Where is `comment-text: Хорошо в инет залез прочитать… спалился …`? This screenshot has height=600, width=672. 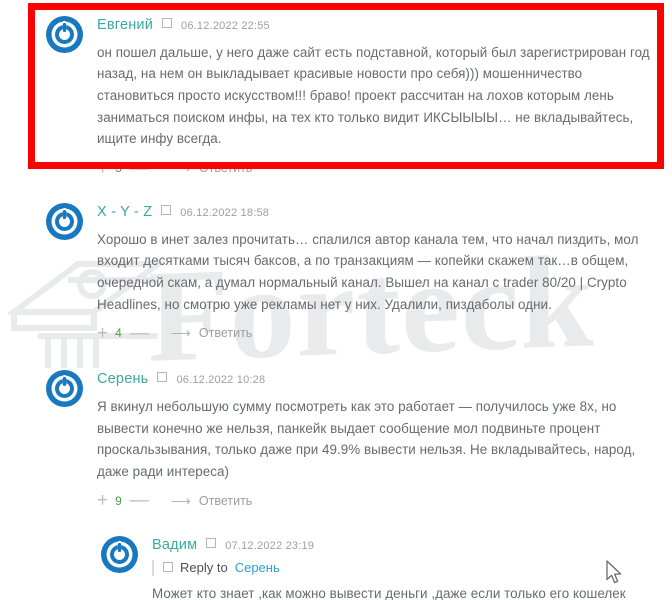 comment-text: Хорошо в инет залез прочитать… спалился … is located at coordinates (368, 271).